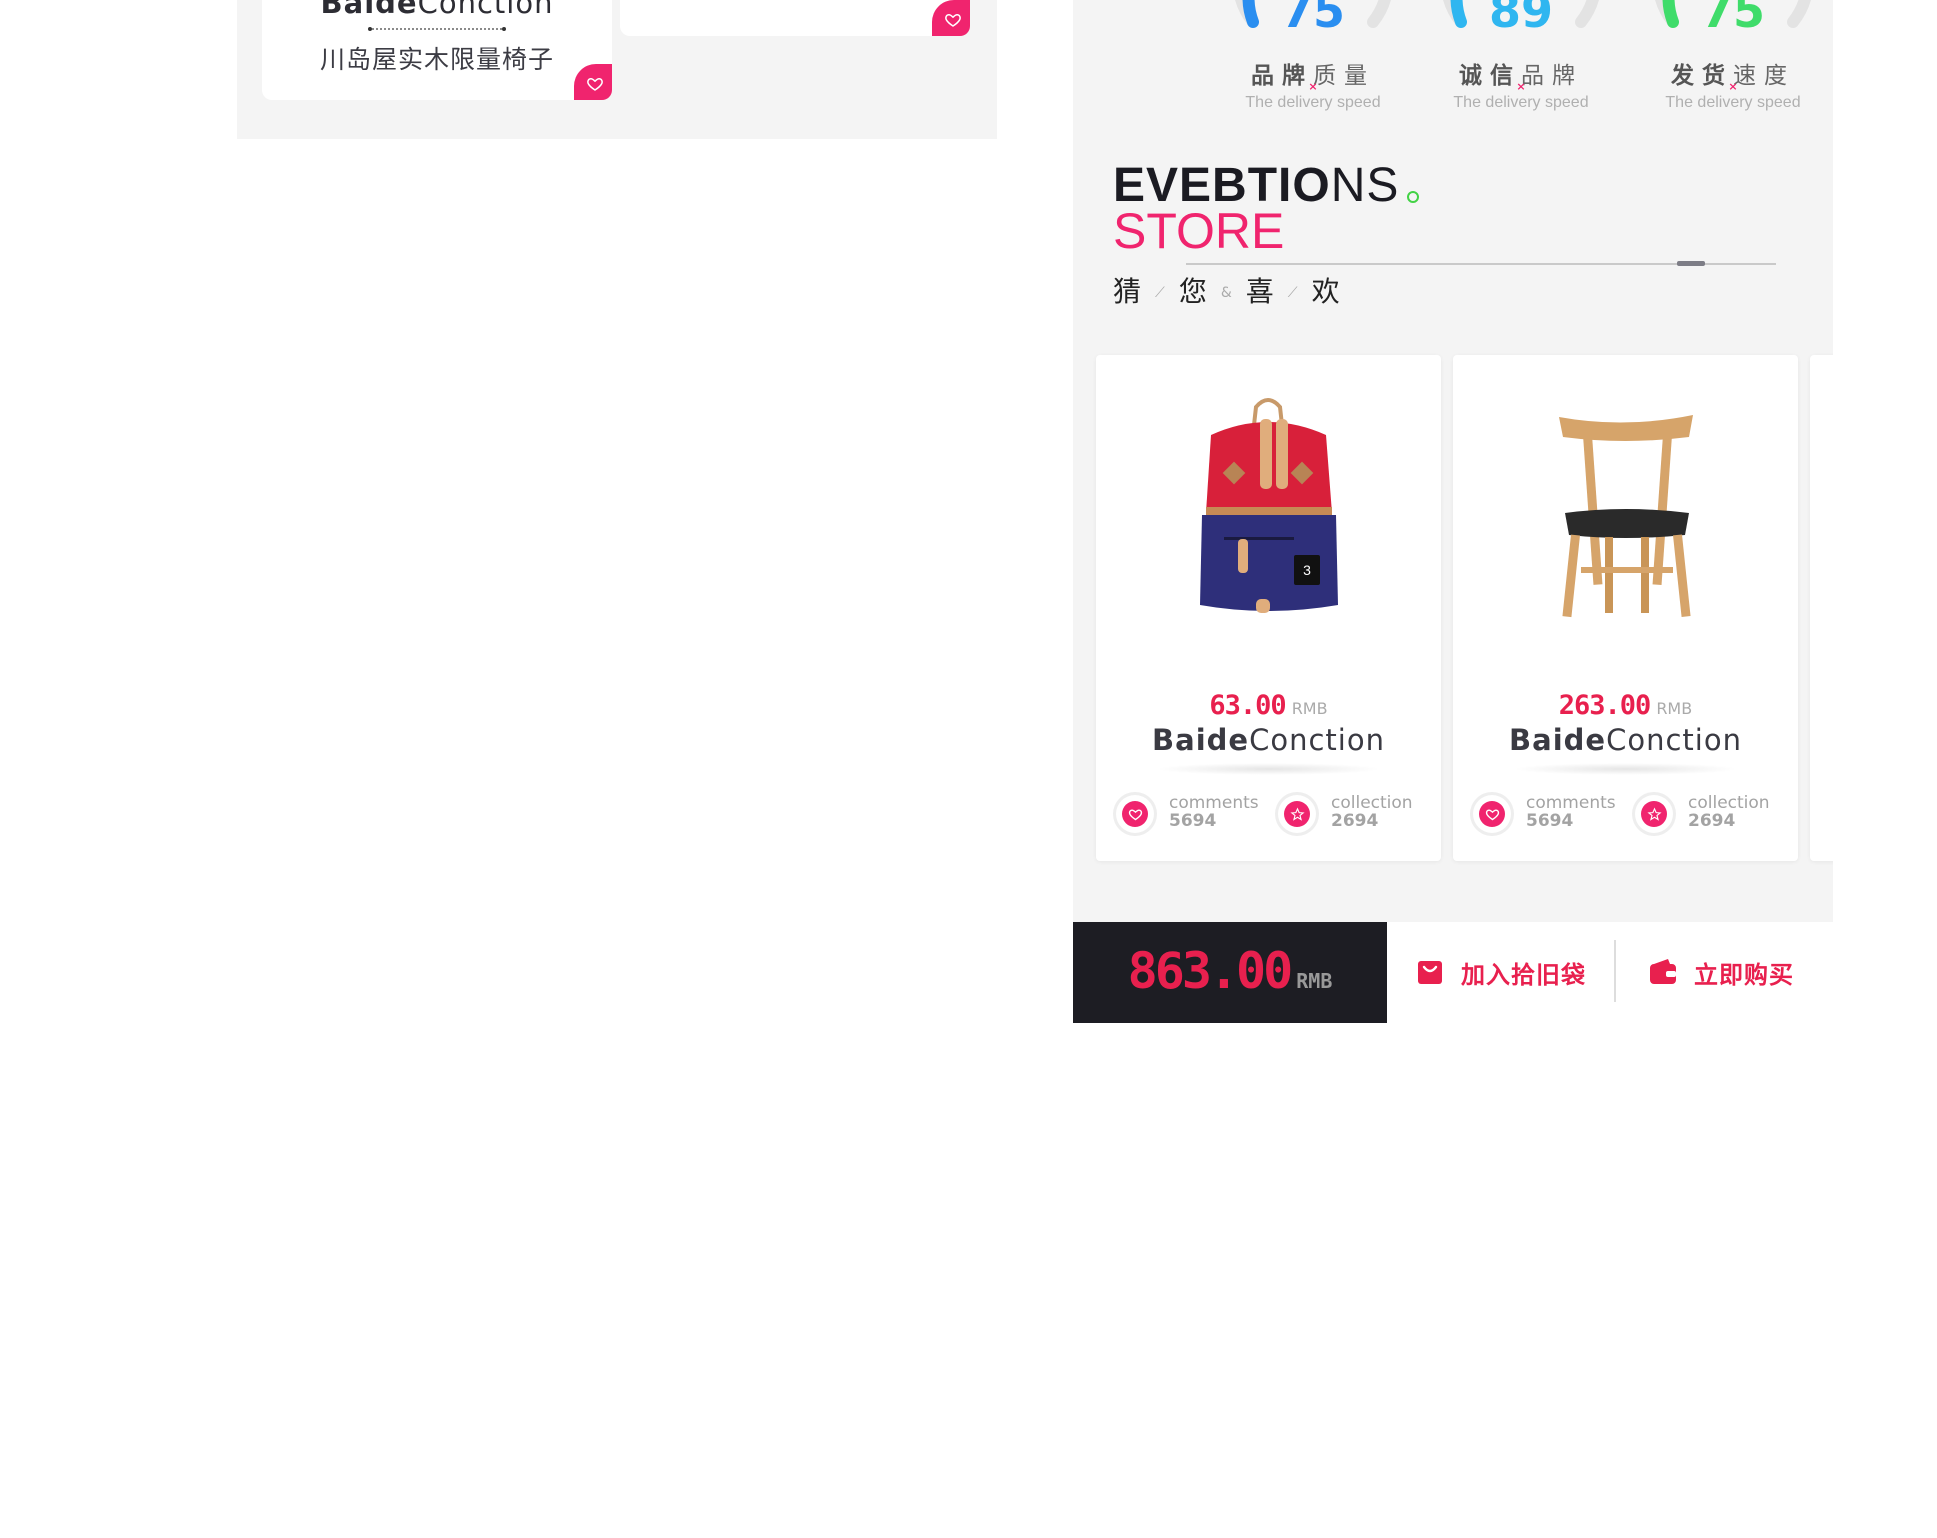  Describe the element at coordinates (1615, 971) in the screenshot. I see `divider` at that location.